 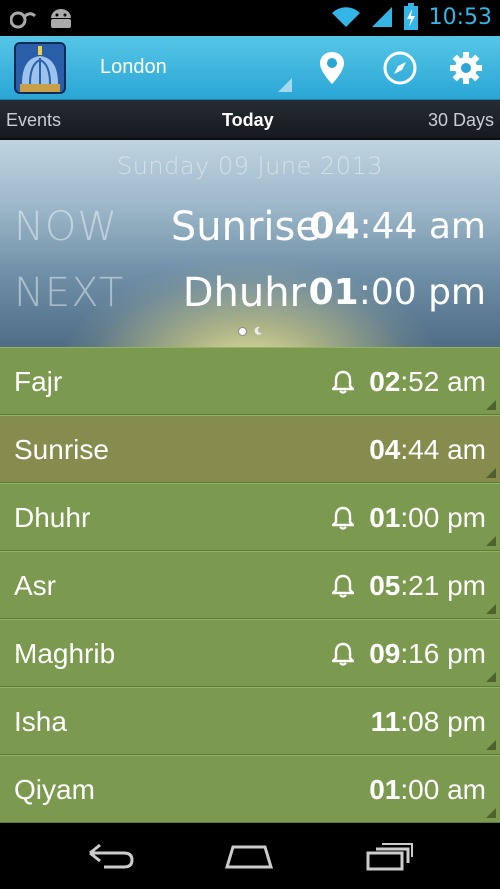 I want to click on prayer-name: Asr, so click(x=35, y=585).